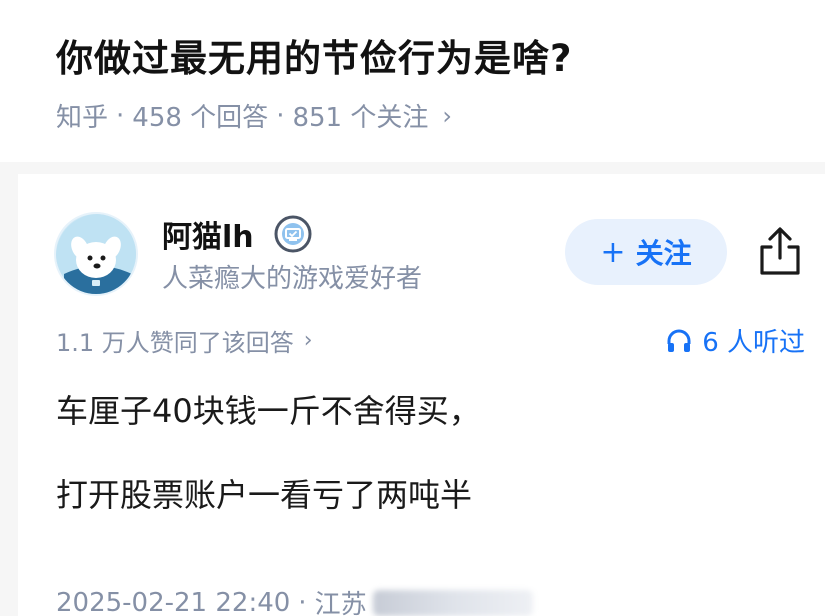 The width and height of the screenshot is (825, 616). What do you see at coordinates (208, 234) in the screenshot?
I see `author-name: 阿猫lh` at bounding box center [208, 234].